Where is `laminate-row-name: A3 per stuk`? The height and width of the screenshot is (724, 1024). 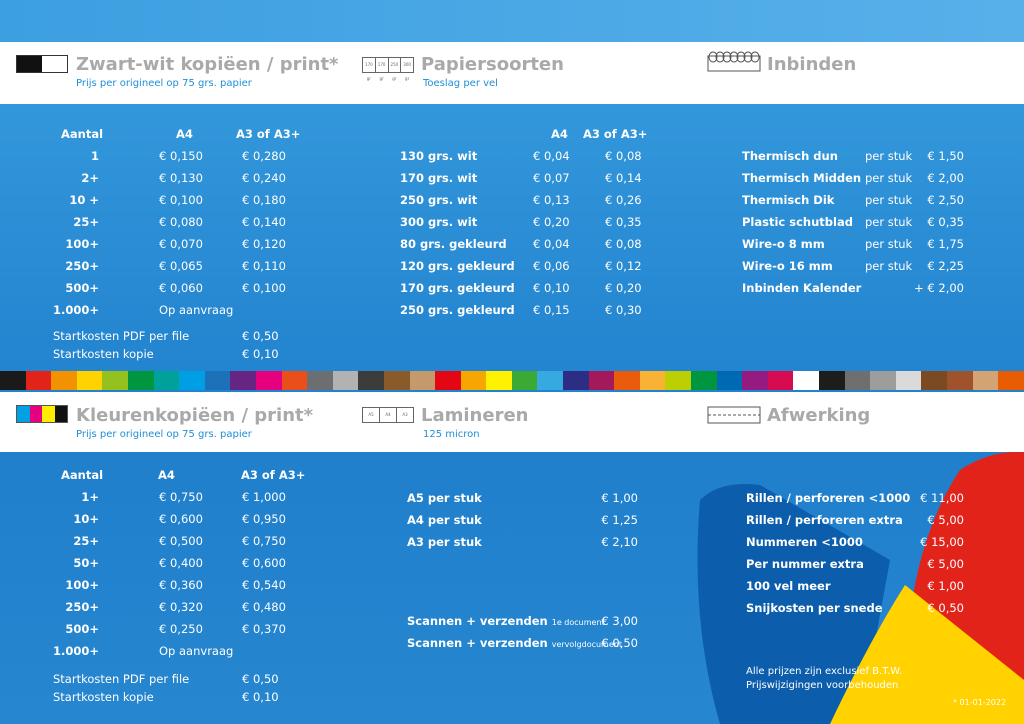
laminate-row-name: A3 per stuk is located at coordinates (444, 542).